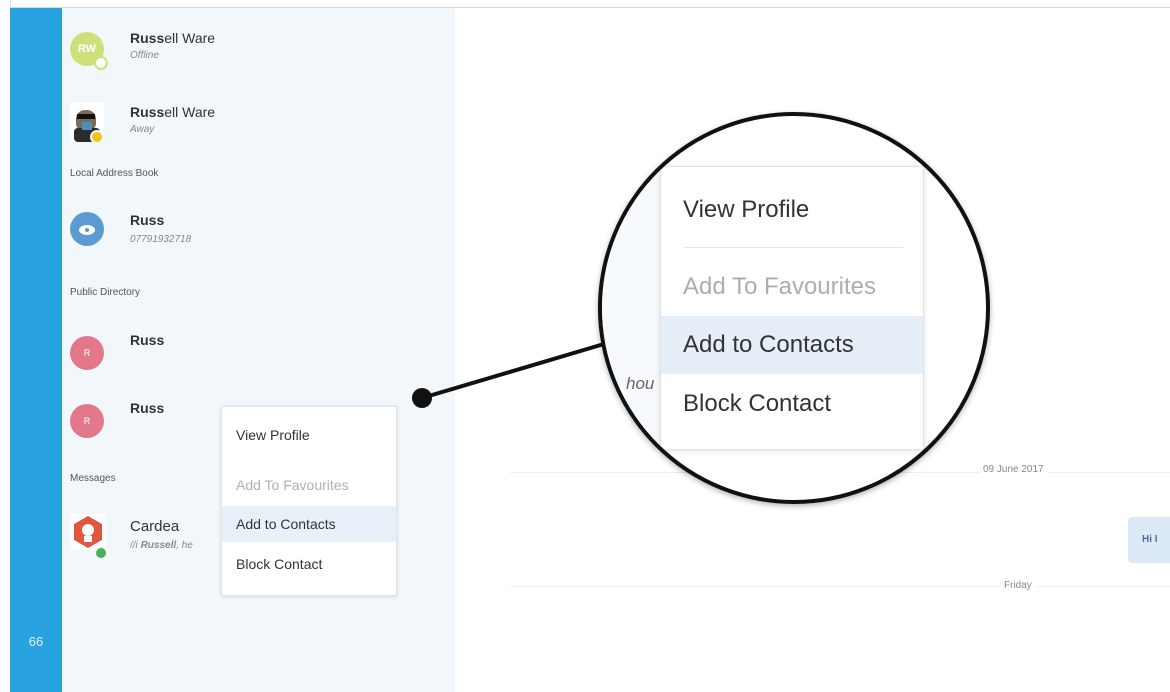  Describe the element at coordinates (114, 173) in the screenshot. I see `section-local-address-book: Local Address Book` at that location.